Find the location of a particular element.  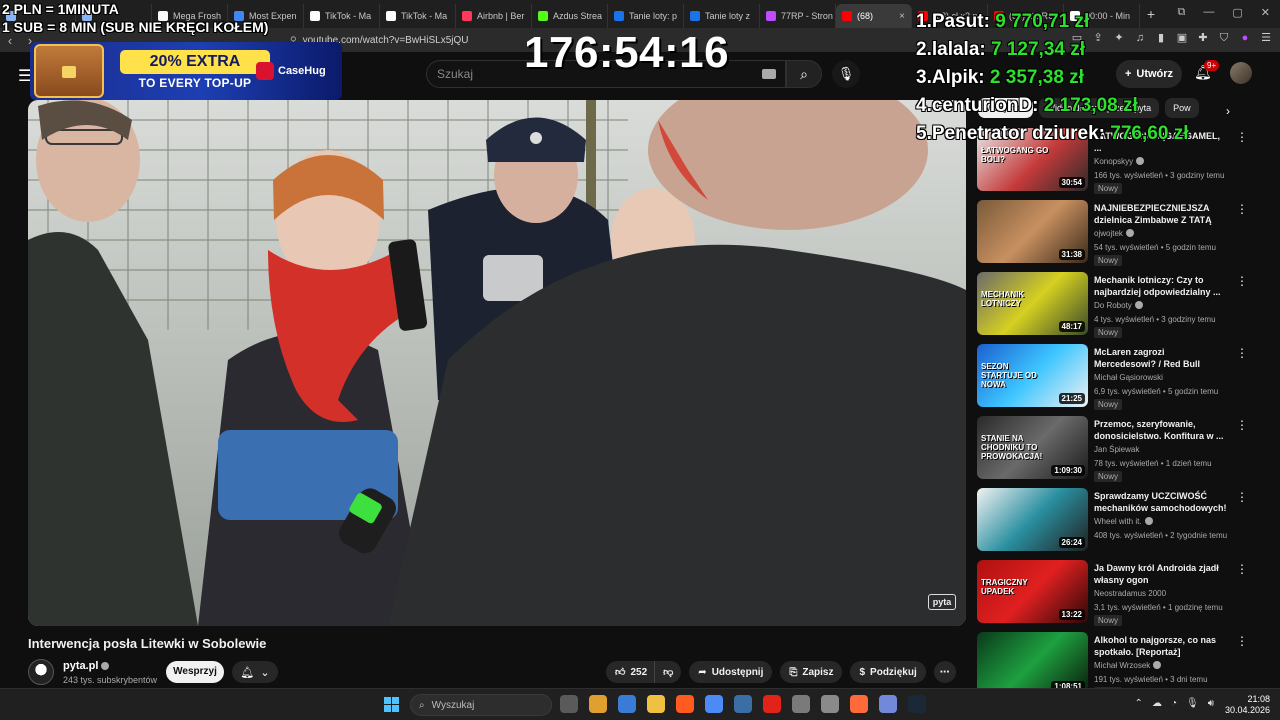

leaderboard-rank: 2. is located at coordinates (924, 49).